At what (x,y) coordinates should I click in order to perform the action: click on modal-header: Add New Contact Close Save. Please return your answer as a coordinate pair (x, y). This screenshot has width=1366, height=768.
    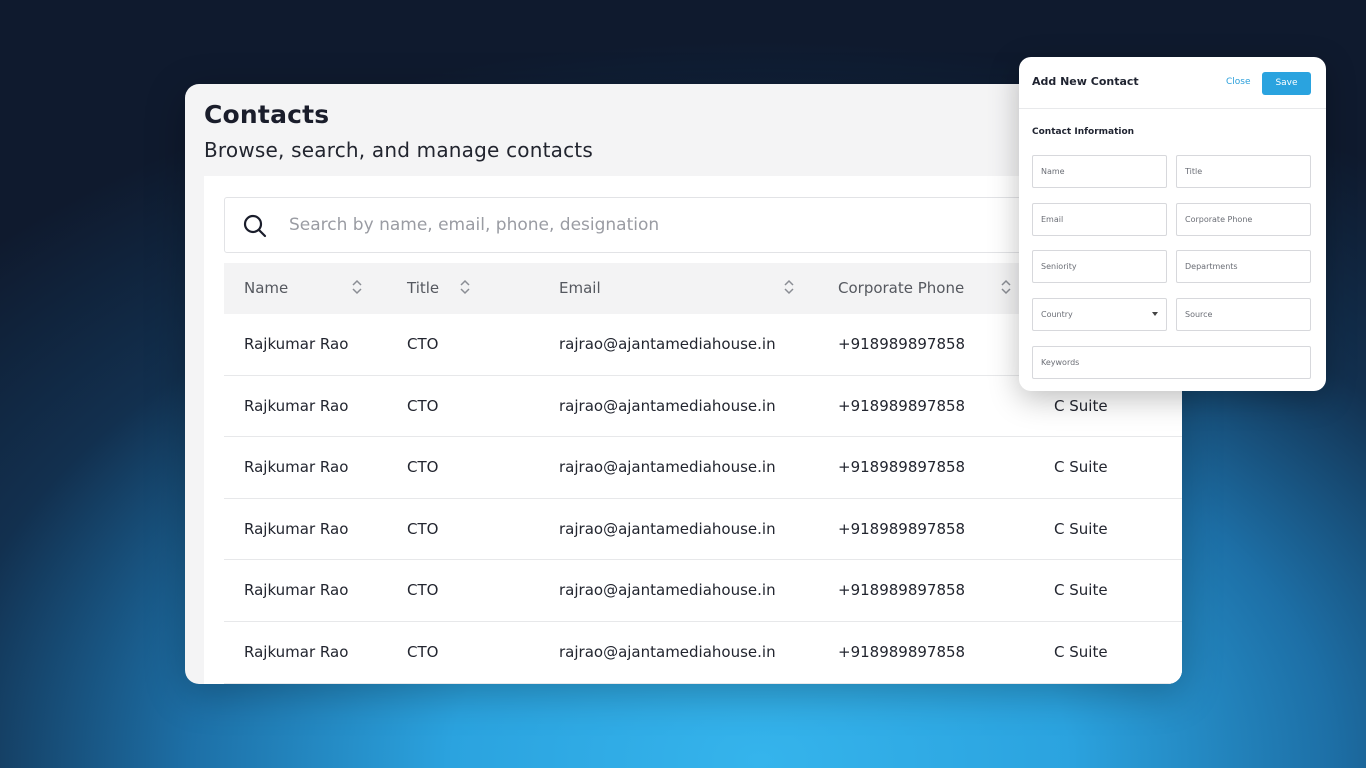
    Looking at the image, I should click on (1172, 83).